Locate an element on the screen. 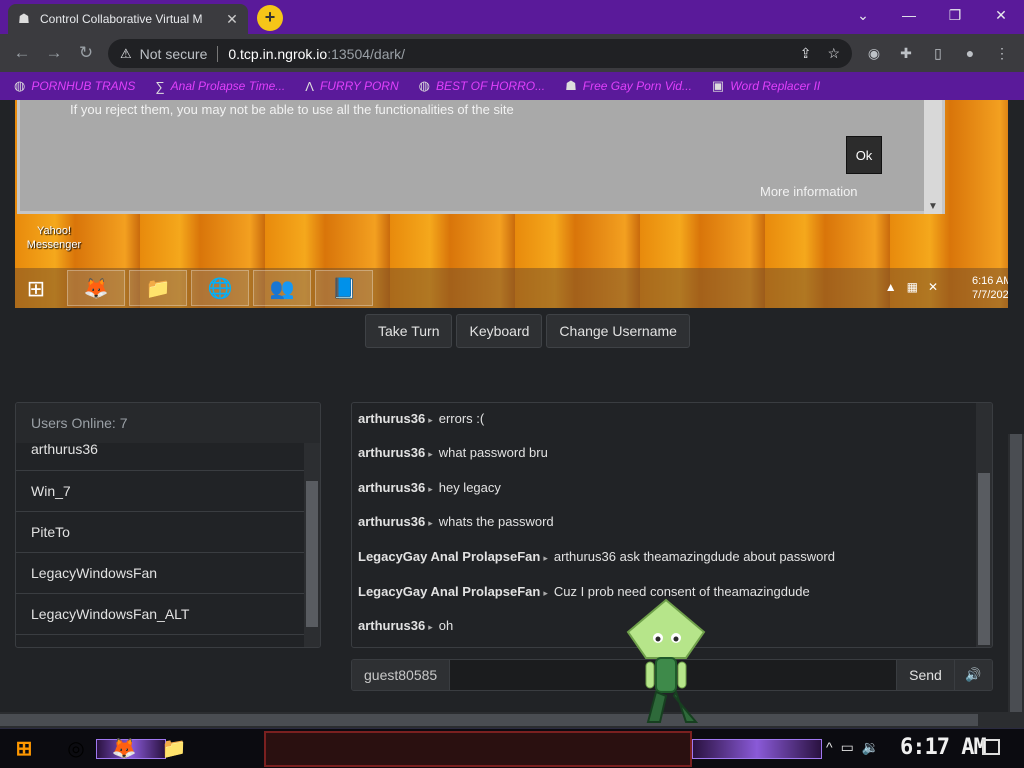 Image resolution: width=1024 pixels, height=768 pixels. tab-search-icon: ⌄ is located at coordinates (863, 15).